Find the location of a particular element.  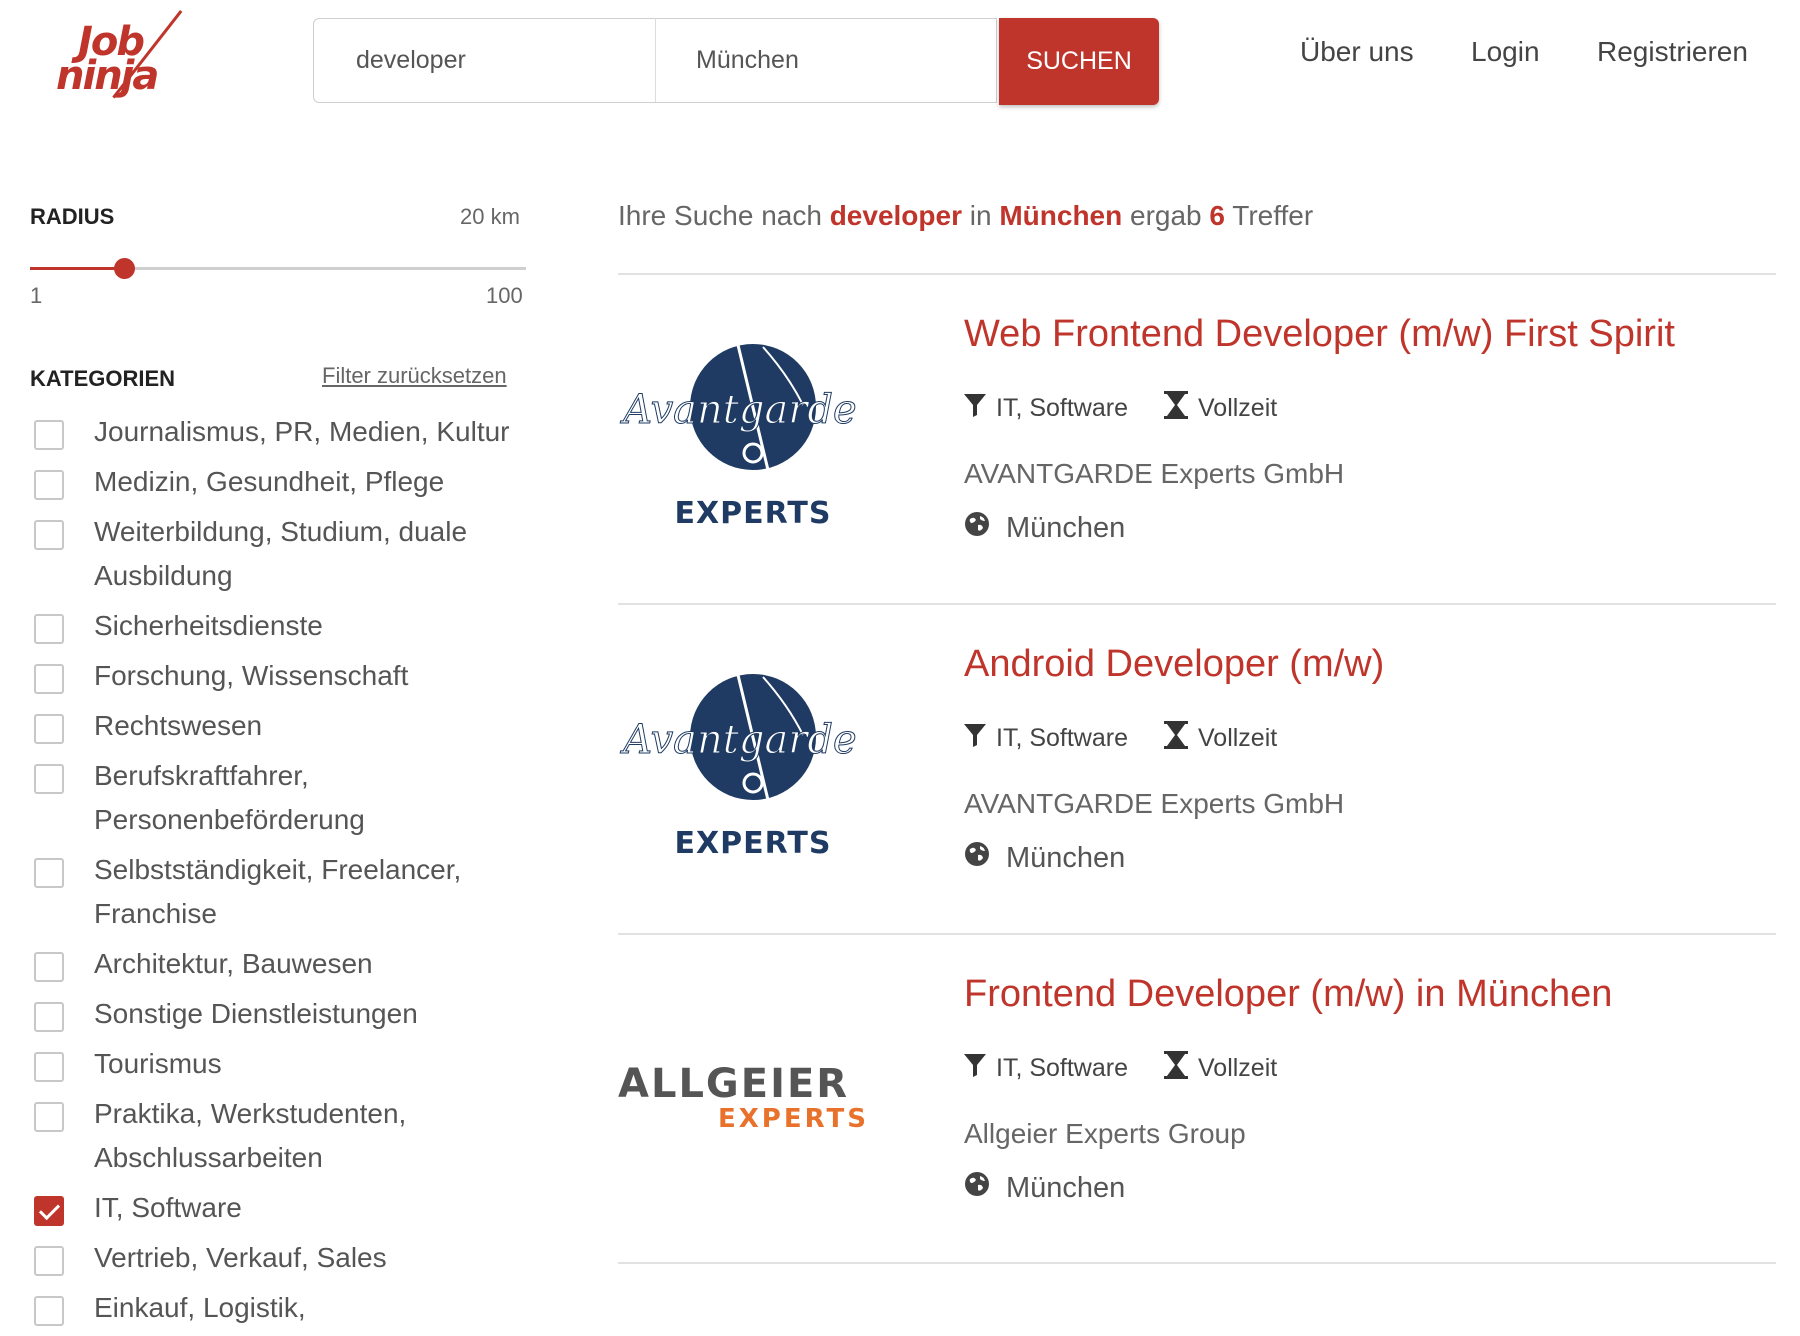

job-city: München is located at coordinates (1066, 1187).